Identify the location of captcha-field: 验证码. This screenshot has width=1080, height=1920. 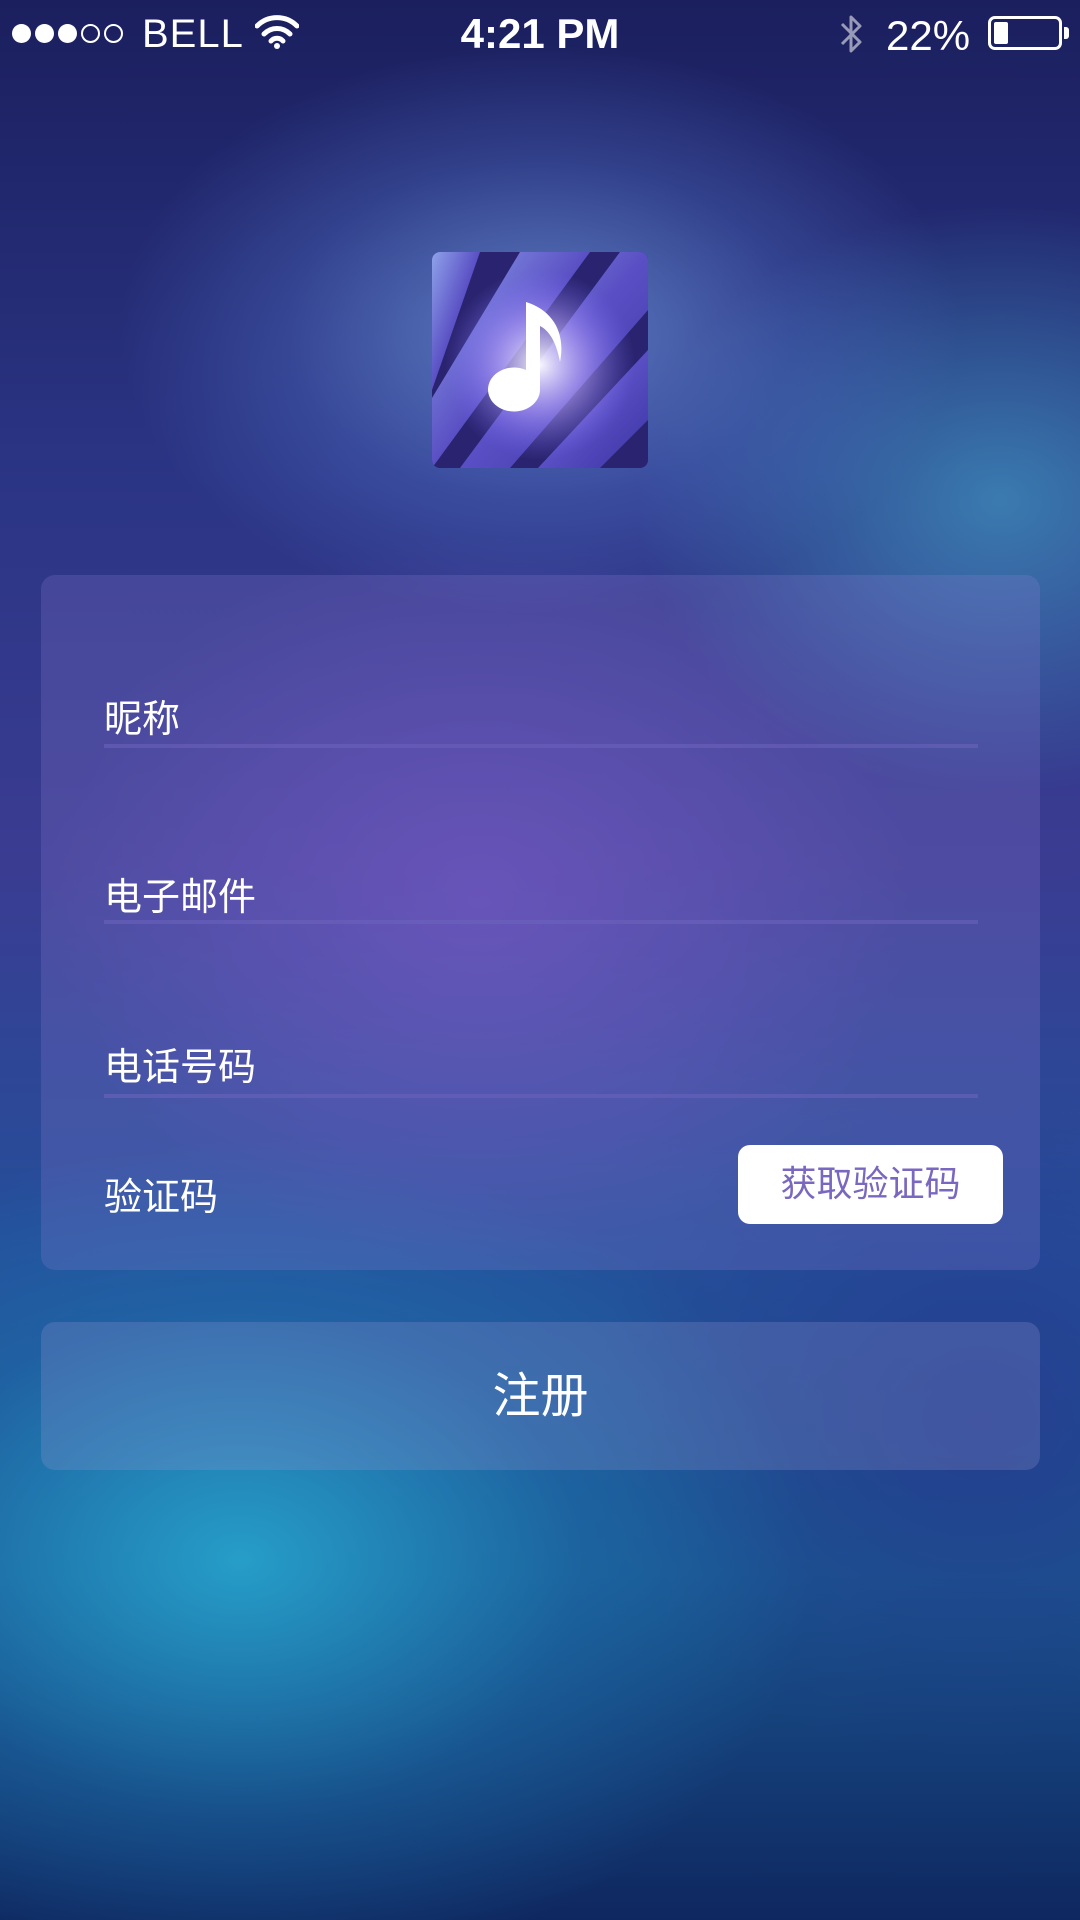
(404, 1193).